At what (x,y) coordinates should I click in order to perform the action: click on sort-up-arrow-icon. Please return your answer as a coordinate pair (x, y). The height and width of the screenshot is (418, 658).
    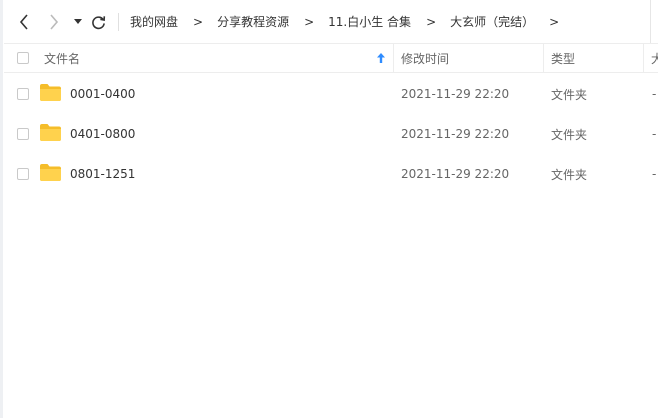
    Looking at the image, I should click on (381, 58).